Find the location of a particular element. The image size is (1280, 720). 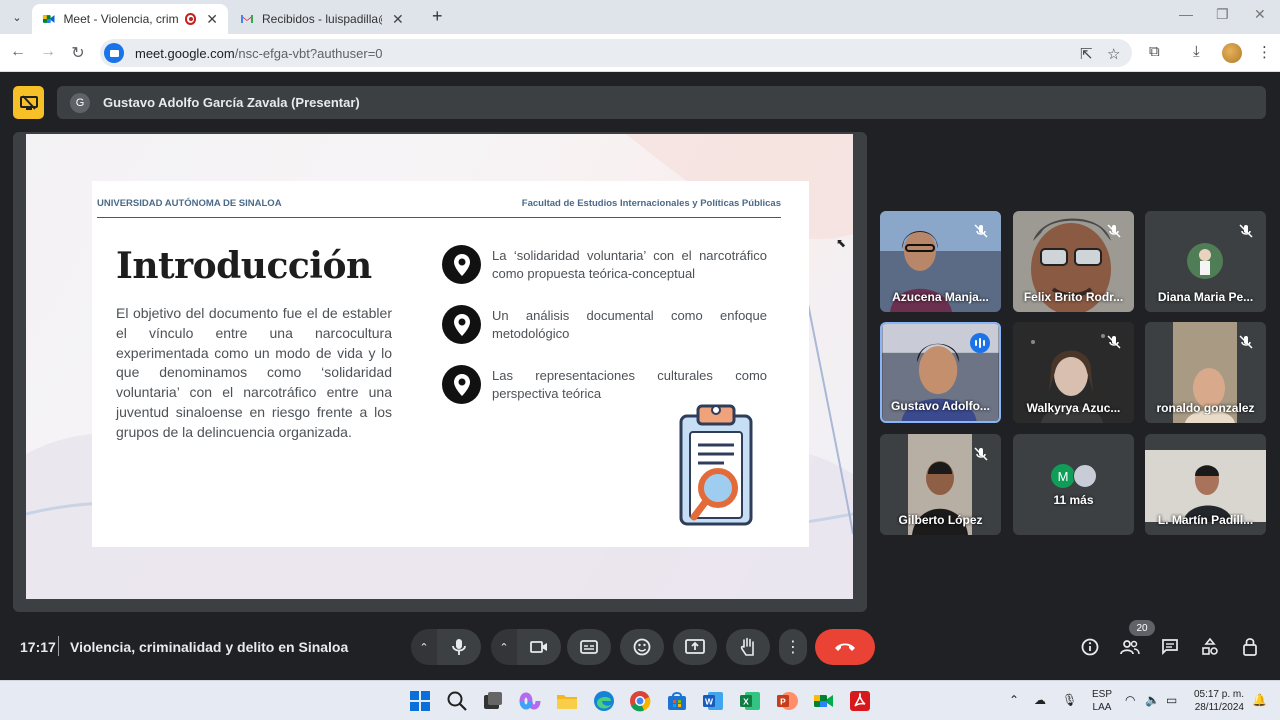

powerpoint-icon: P is located at coordinates (787, 701).